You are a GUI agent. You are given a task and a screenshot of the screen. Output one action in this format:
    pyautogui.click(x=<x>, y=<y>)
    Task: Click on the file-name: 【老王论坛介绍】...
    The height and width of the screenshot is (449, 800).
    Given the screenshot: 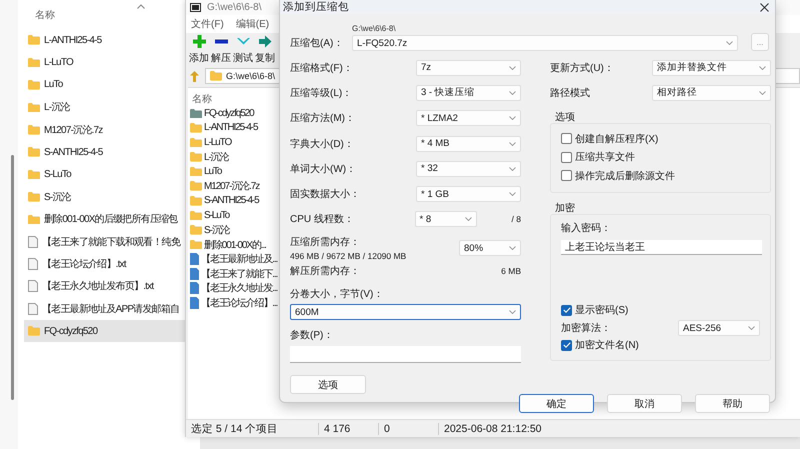 What is the action you would take?
    pyautogui.click(x=239, y=303)
    